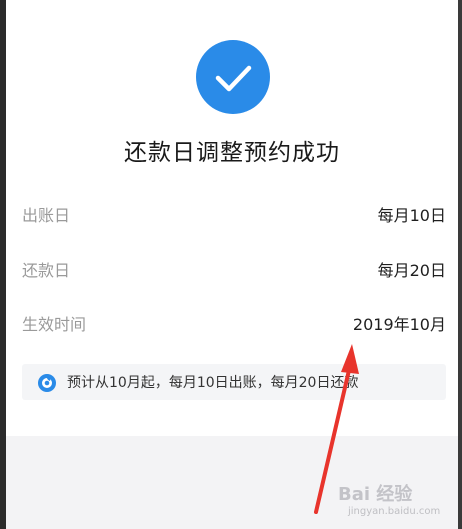  I want to click on detail-row-repay-date: 还款日 每月20日, so click(234, 269).